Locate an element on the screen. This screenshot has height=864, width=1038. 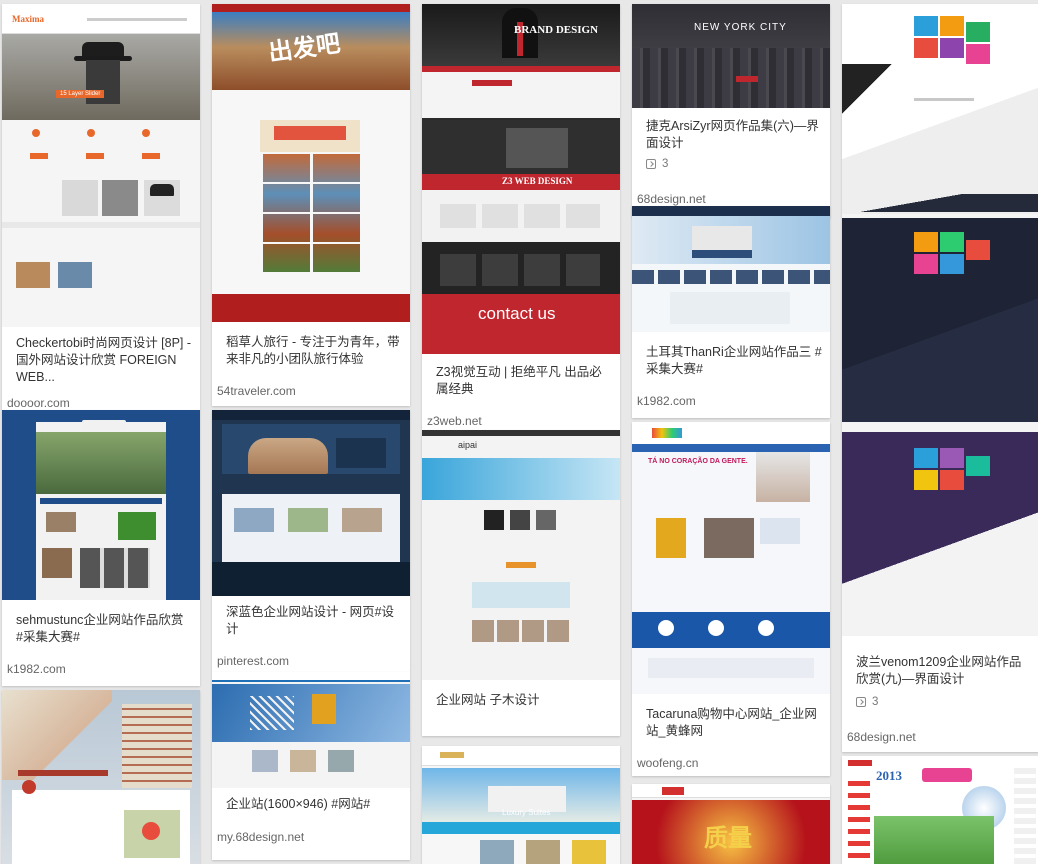
pin-source: my.68design.net is located at coordinates (311, 837).